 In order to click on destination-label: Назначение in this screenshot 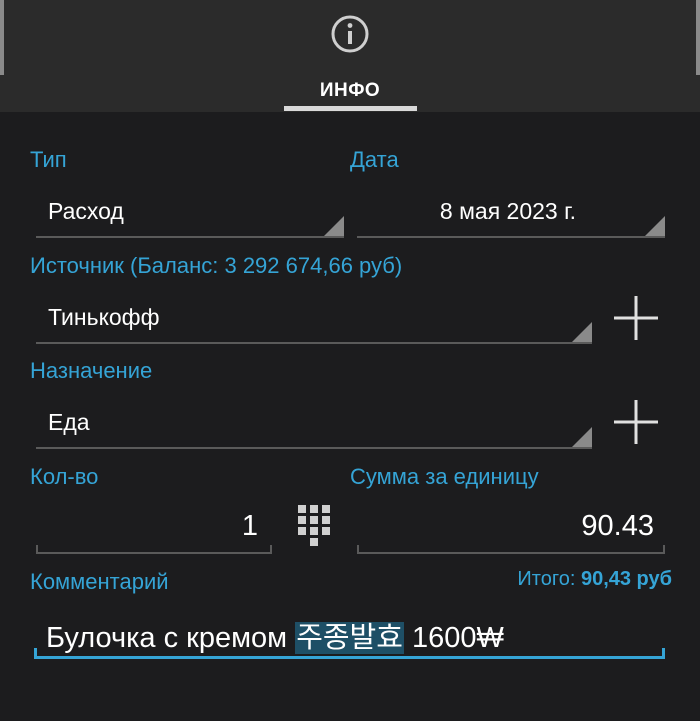, I will do `click(91, 370)`.